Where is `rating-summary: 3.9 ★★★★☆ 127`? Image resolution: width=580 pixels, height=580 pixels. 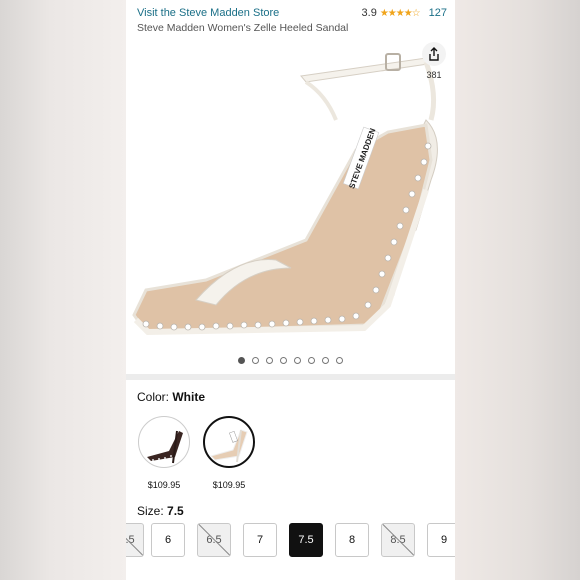 rating-summary: 3.9 ★★★★☆ 127 is located at coordinates (404, 13).